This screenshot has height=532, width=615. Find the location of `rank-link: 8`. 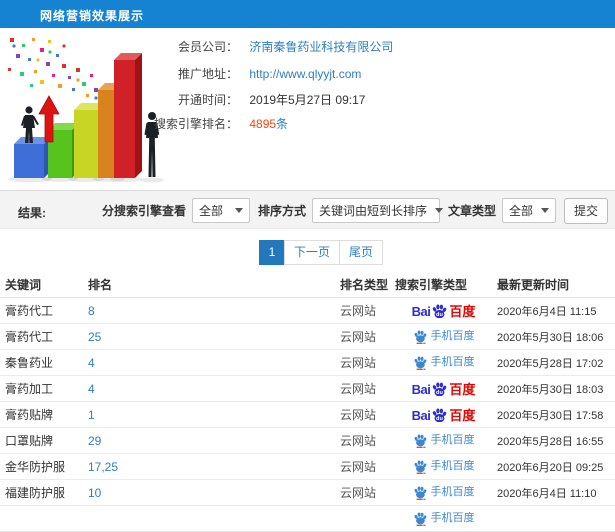

rank-link: 8 is located at coordinates (91, 311).